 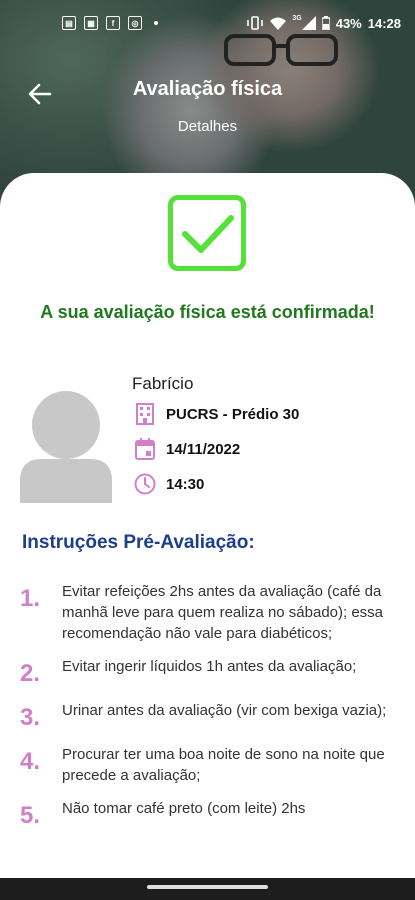 I want to click on date-row: 14/11/2022, so click(x=187, y=449).